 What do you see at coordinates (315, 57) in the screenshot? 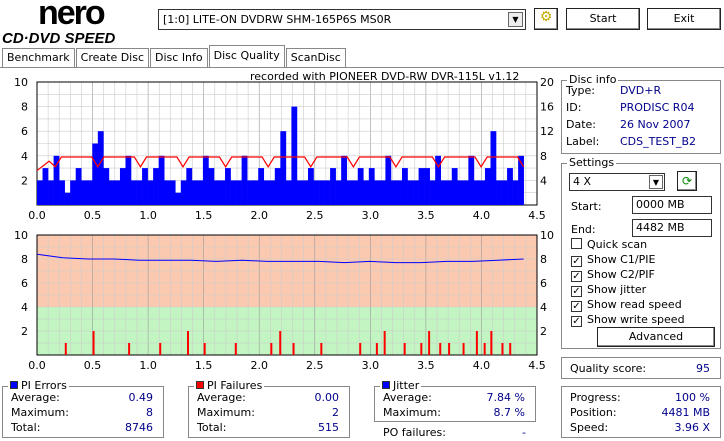
I see `tab-scandisc: ScanDisc` at bounding box center [315, 57].